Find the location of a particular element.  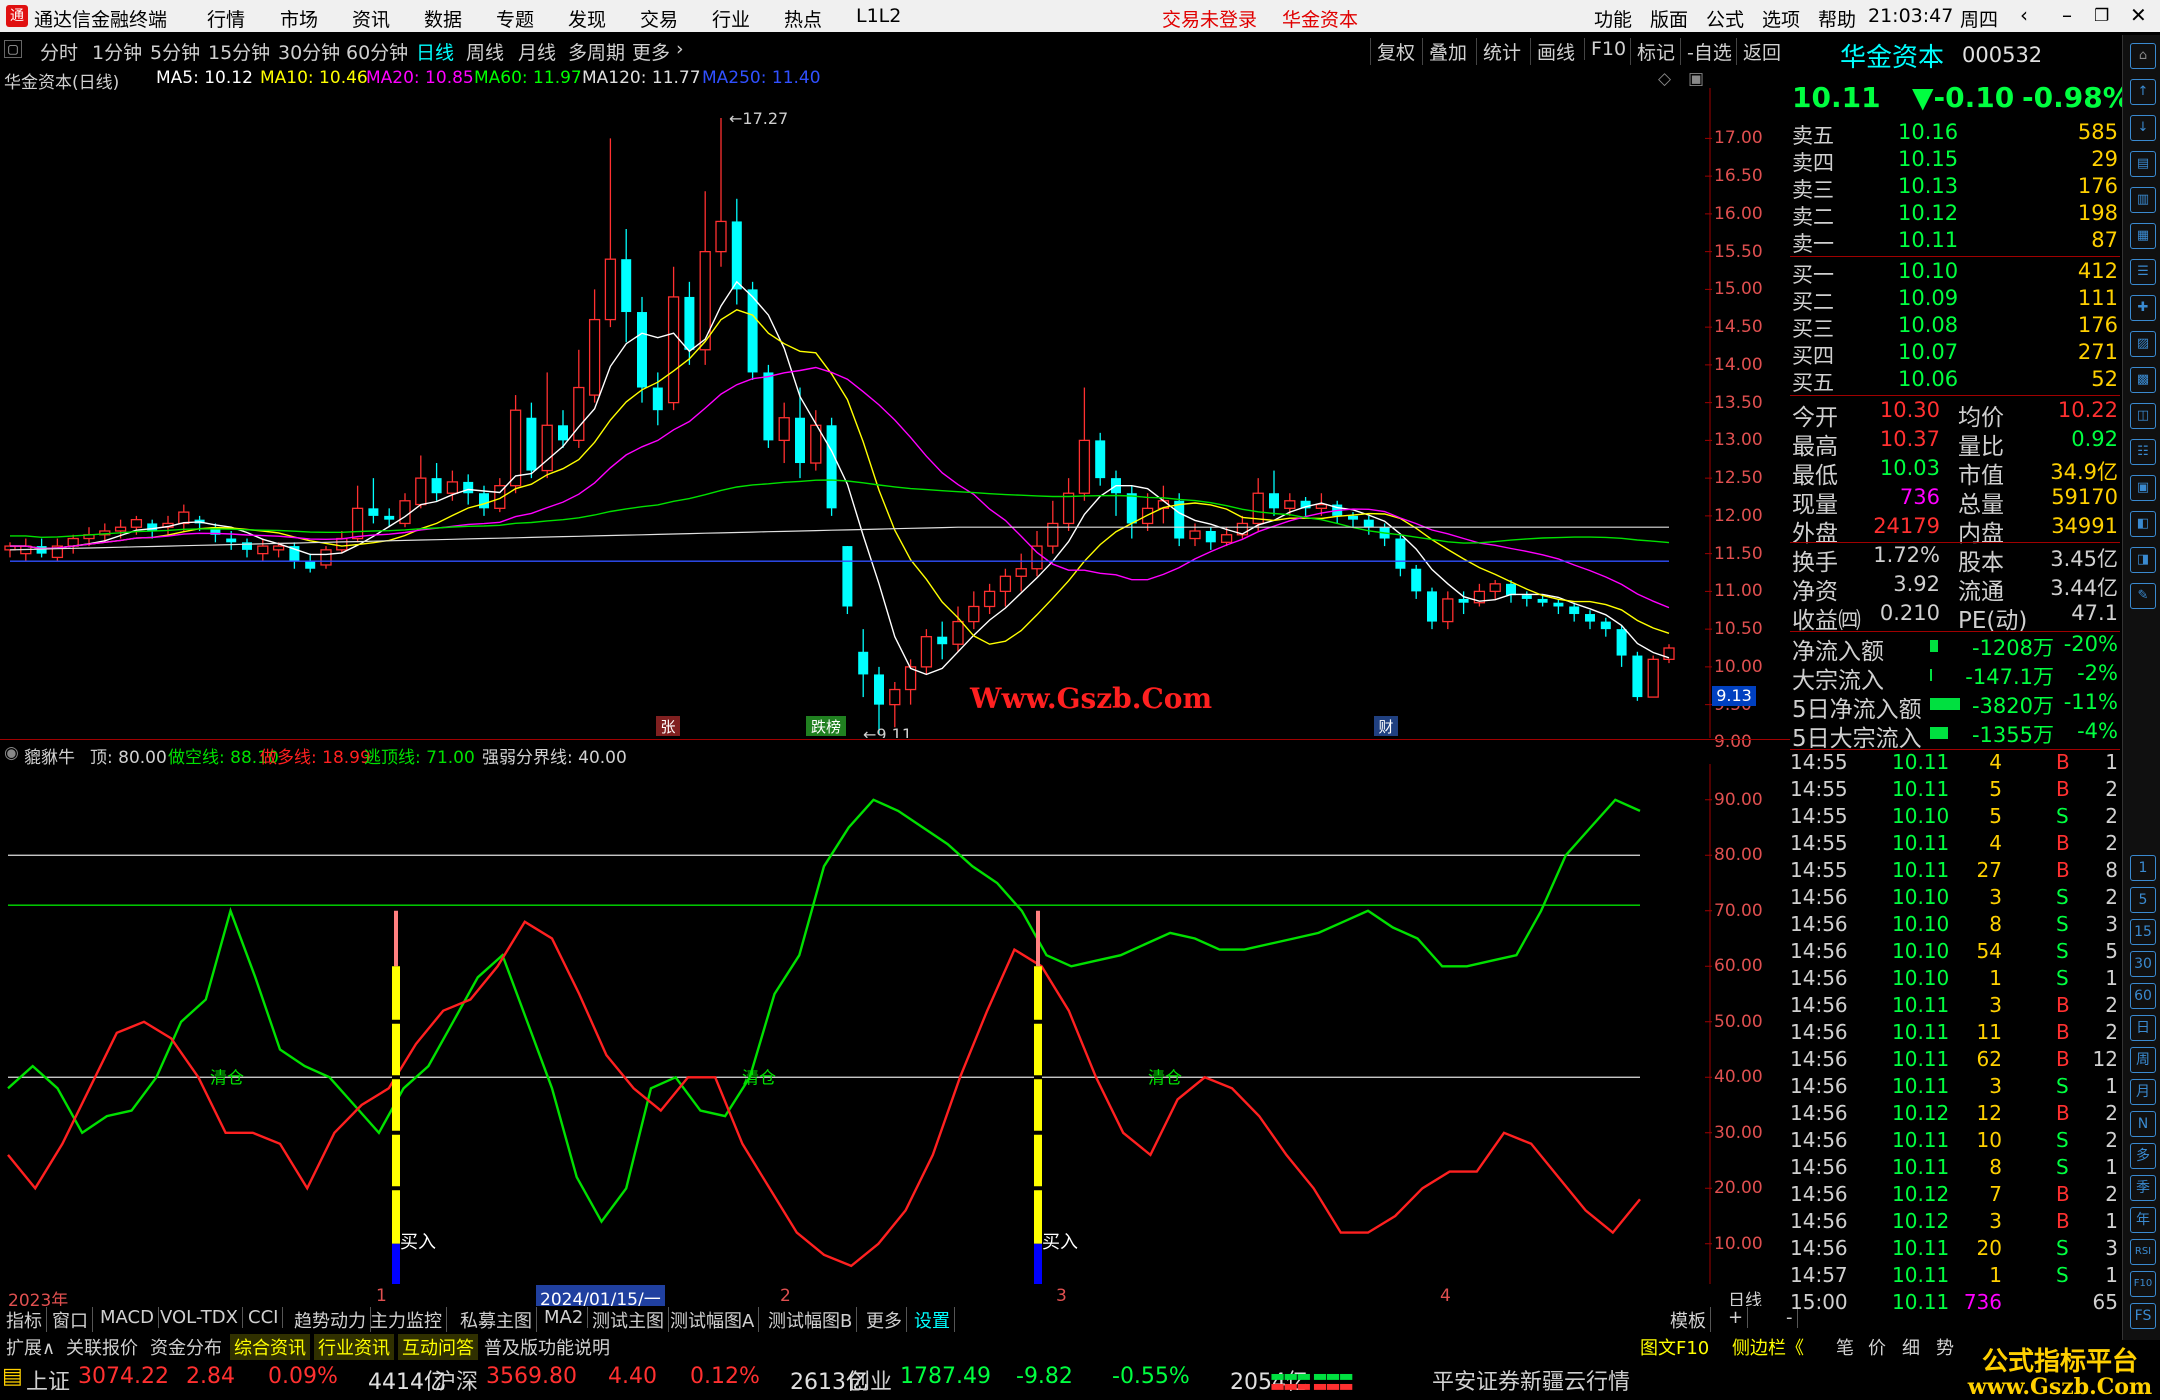

right-menu-1: 版面 is located at coordinates (1669, 18).